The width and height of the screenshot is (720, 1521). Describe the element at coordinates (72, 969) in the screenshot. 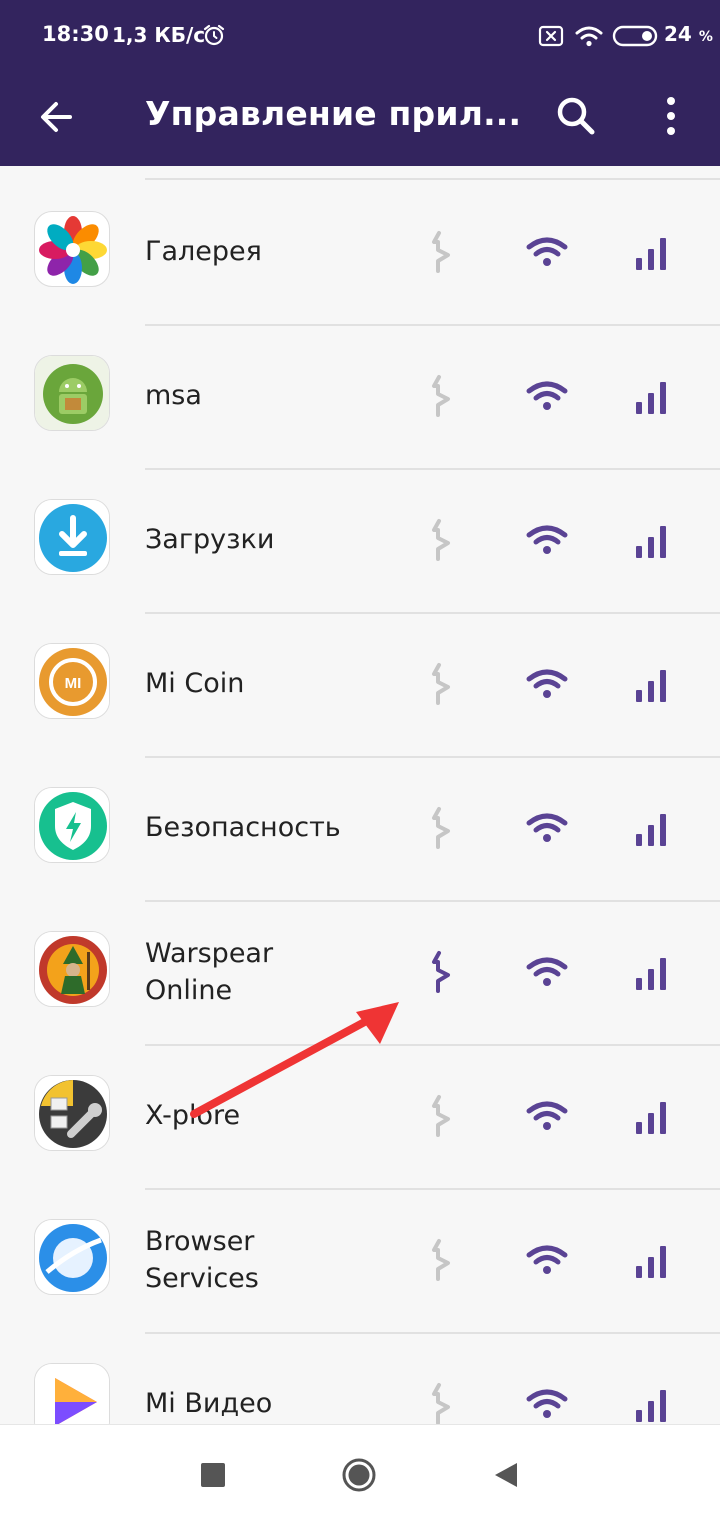

I see `warspear-wizard-icon` at that location.